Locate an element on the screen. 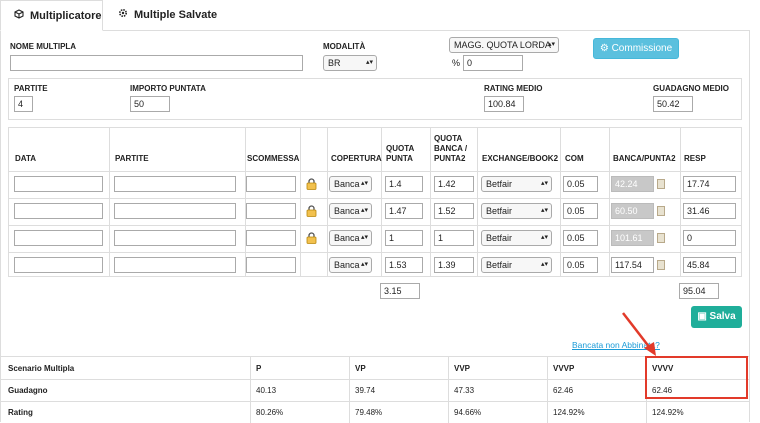  scenario-header: Scenario Multipla is located at coordinates (41, 368).